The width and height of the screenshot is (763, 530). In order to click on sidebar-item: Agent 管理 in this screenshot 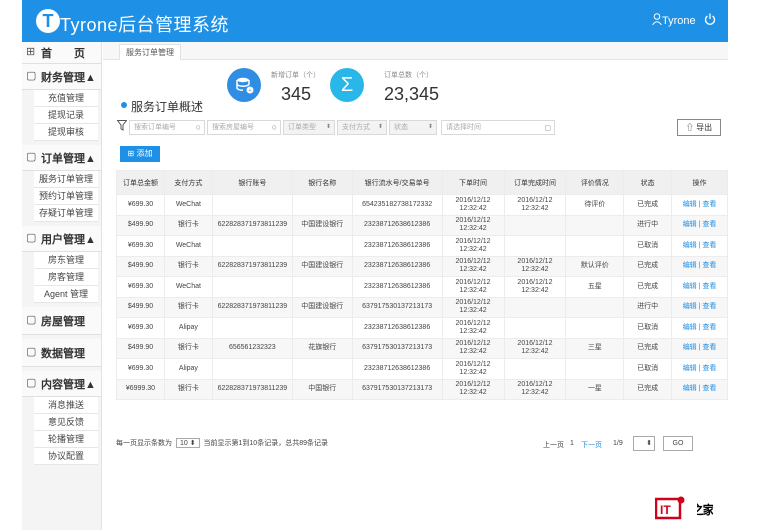, I will do `click(66, 294)`.